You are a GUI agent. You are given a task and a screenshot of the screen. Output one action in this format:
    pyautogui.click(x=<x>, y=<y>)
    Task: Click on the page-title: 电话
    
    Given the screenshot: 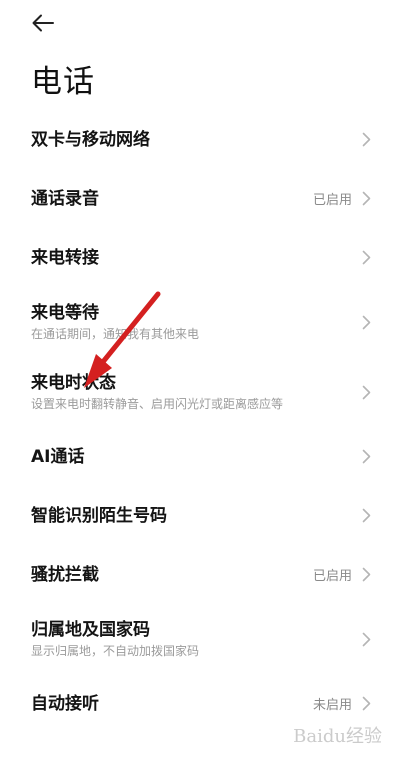 What is the action you would take?
    pyautogui.click(x=63, y=82)
    